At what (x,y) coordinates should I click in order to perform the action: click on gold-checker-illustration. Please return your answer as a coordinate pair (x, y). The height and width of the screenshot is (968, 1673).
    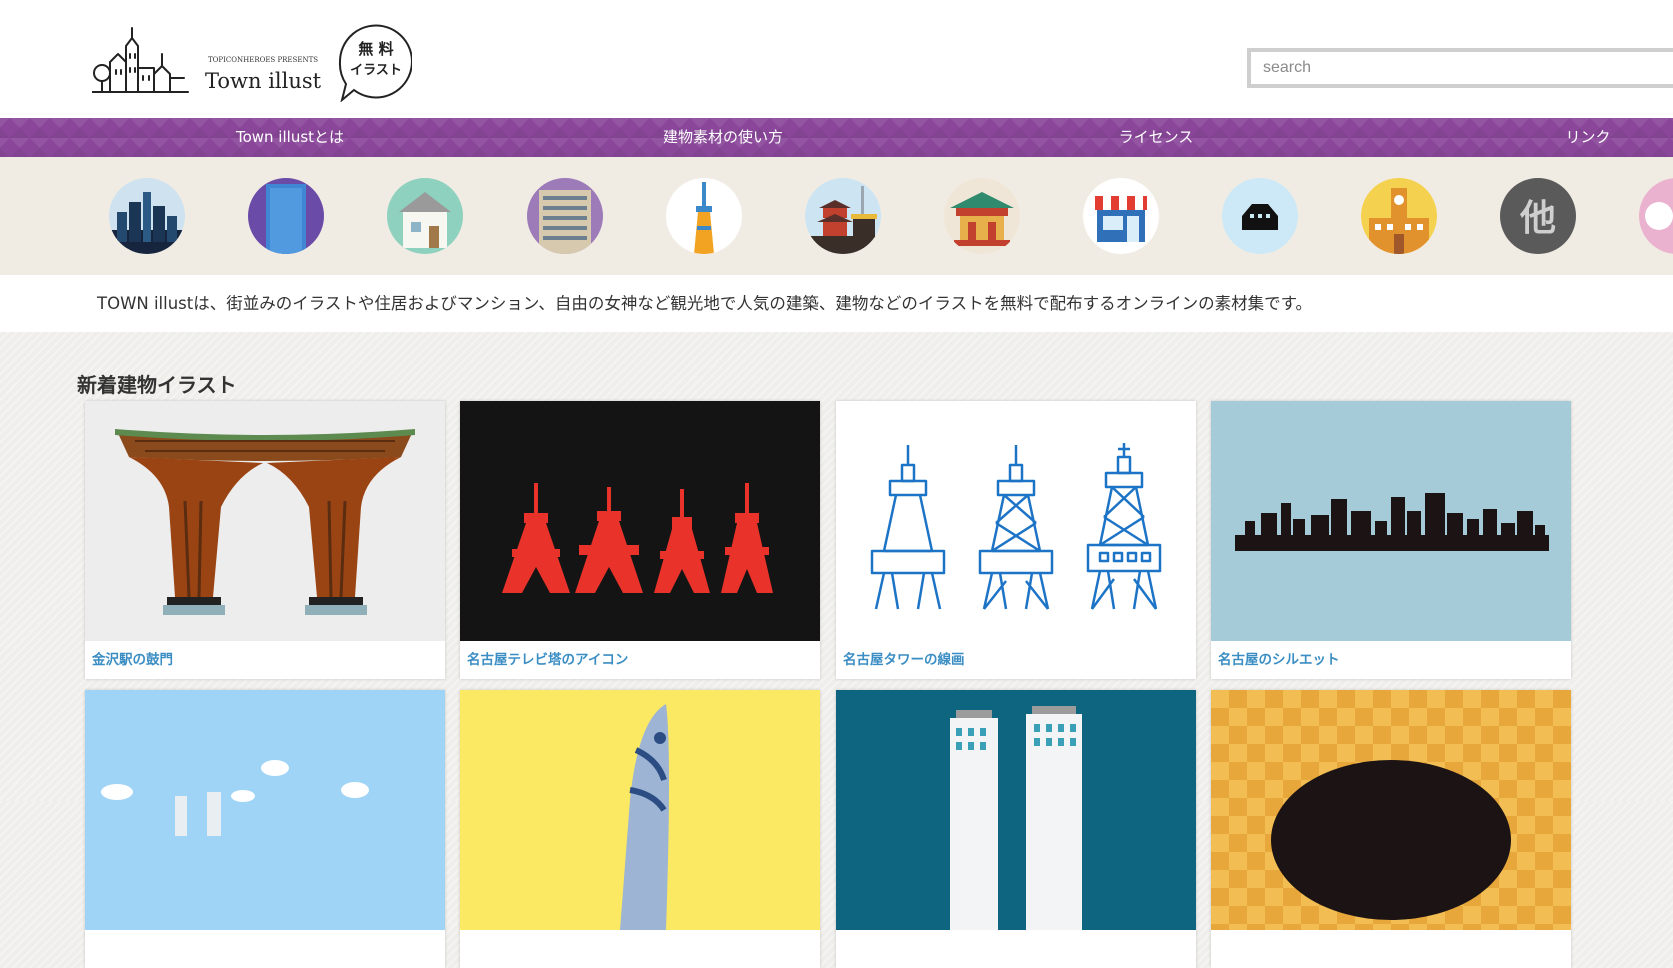
    Looking at the image, I should click on (1391, 810).